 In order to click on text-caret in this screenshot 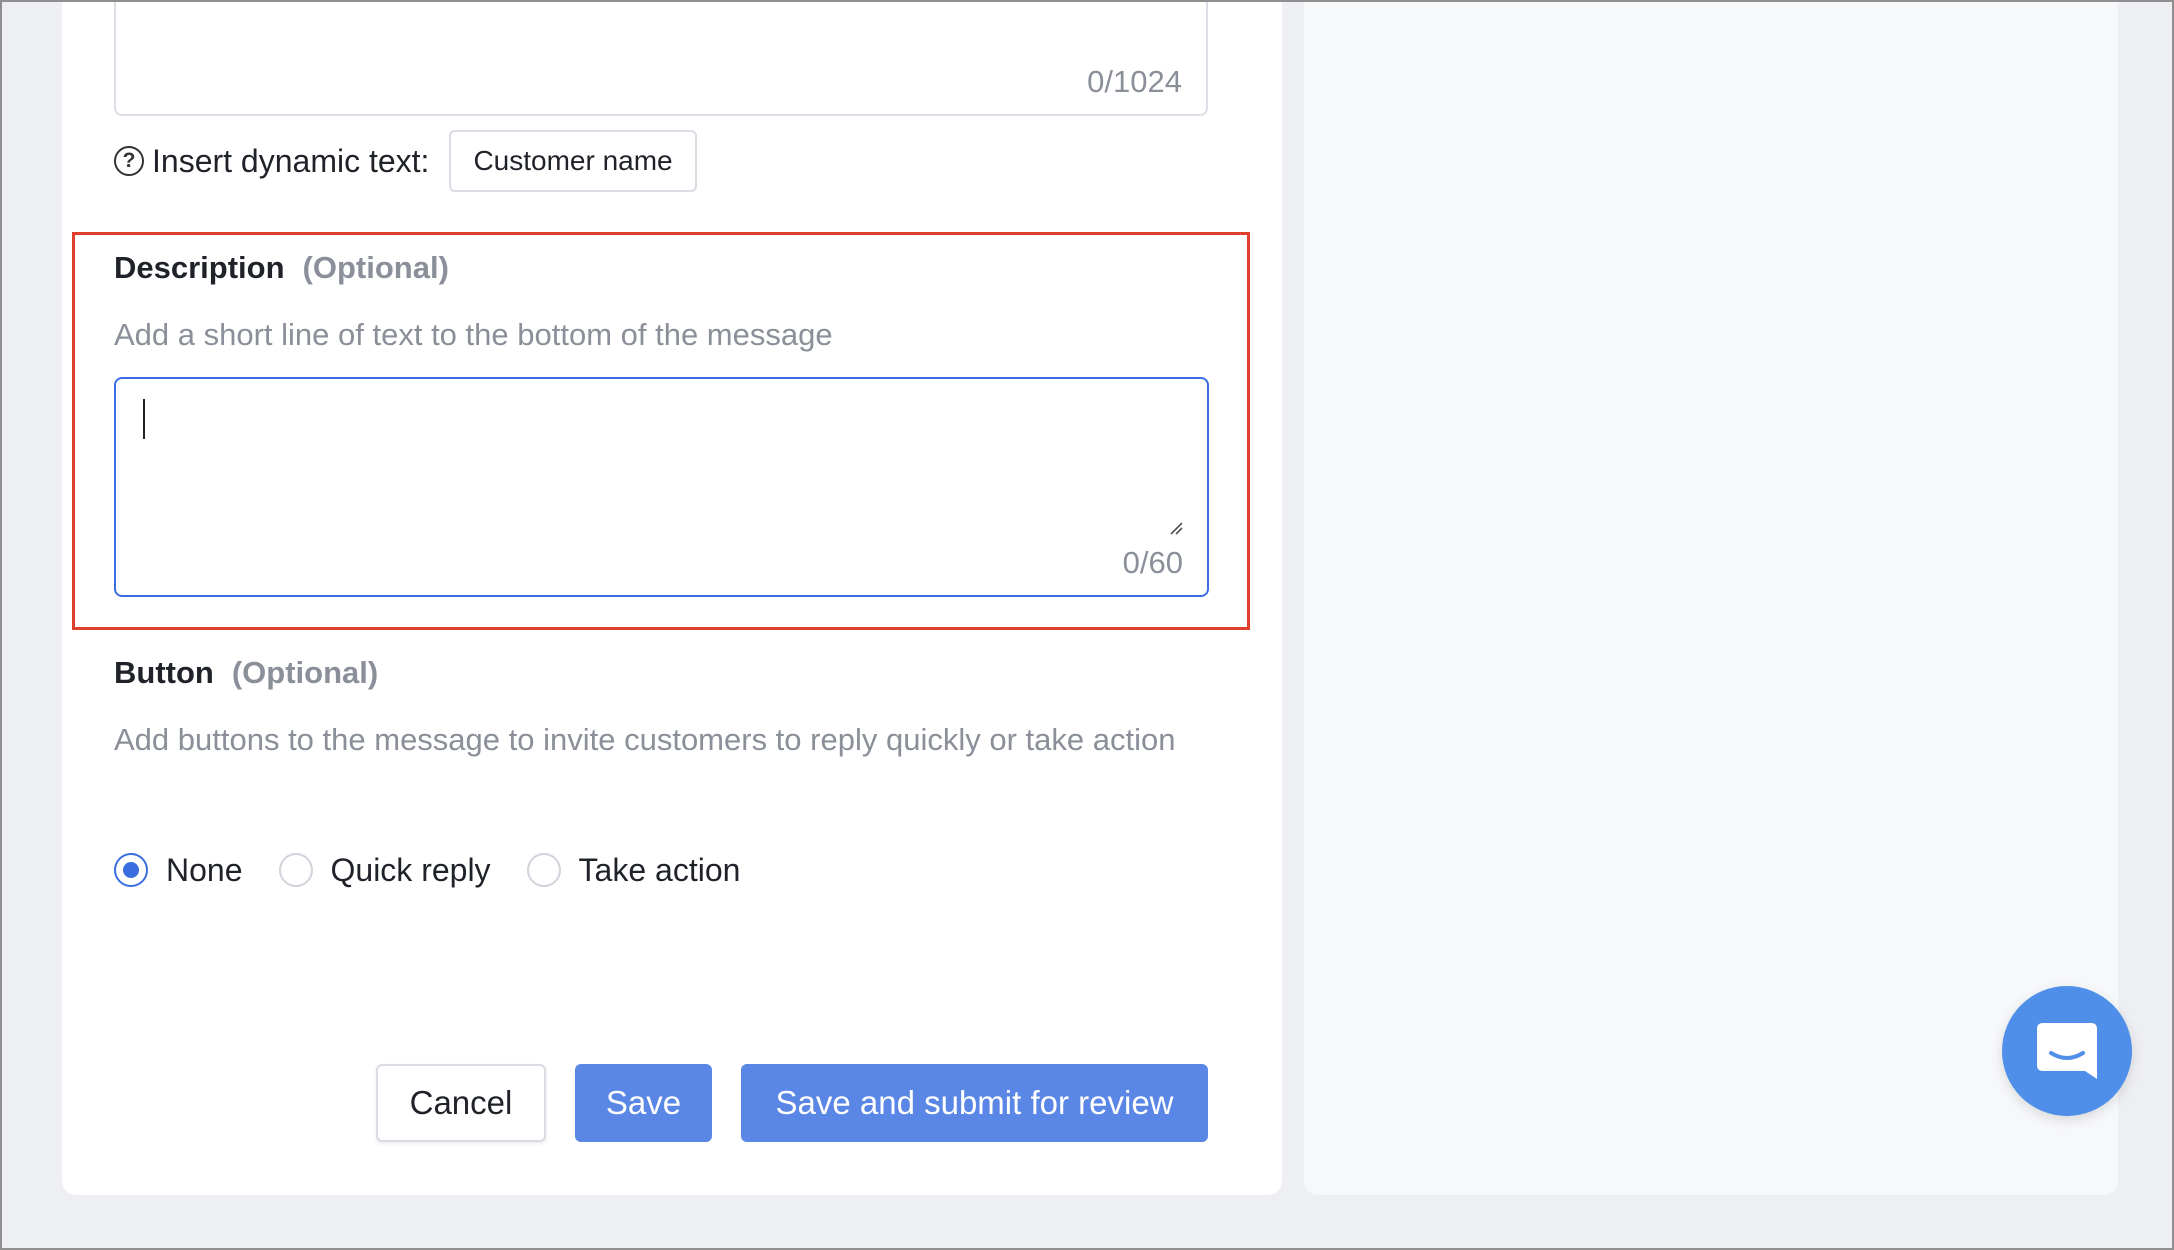, I will do `click(144, 419)`.